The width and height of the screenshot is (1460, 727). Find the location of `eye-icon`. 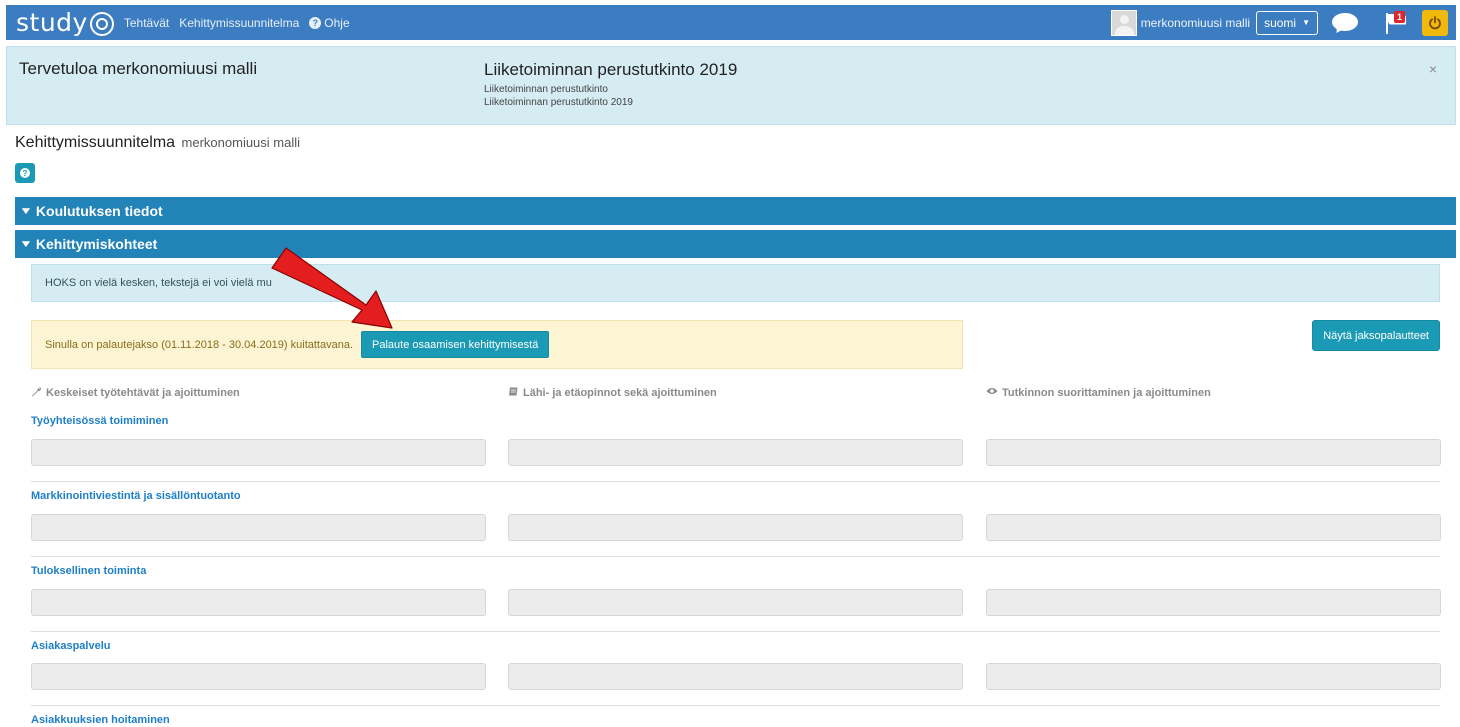

eye-icon is located at coordinates (992, 392).